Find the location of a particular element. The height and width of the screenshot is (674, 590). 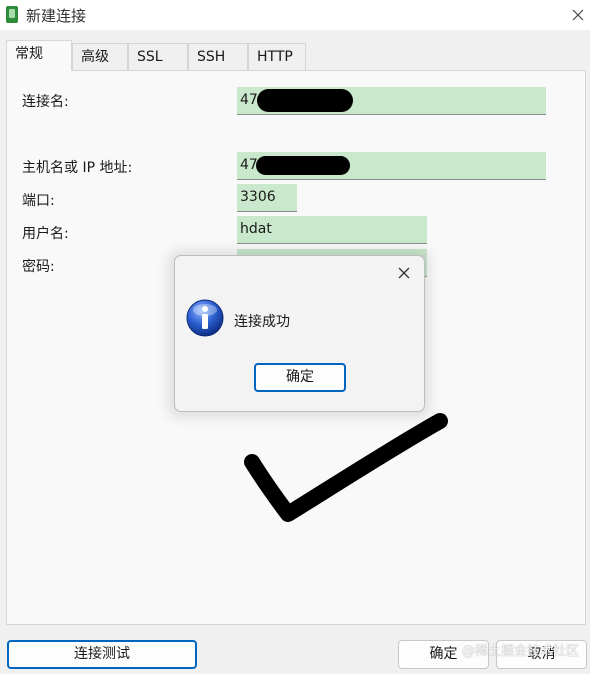

info-icon is located at coordinates (205, 318).